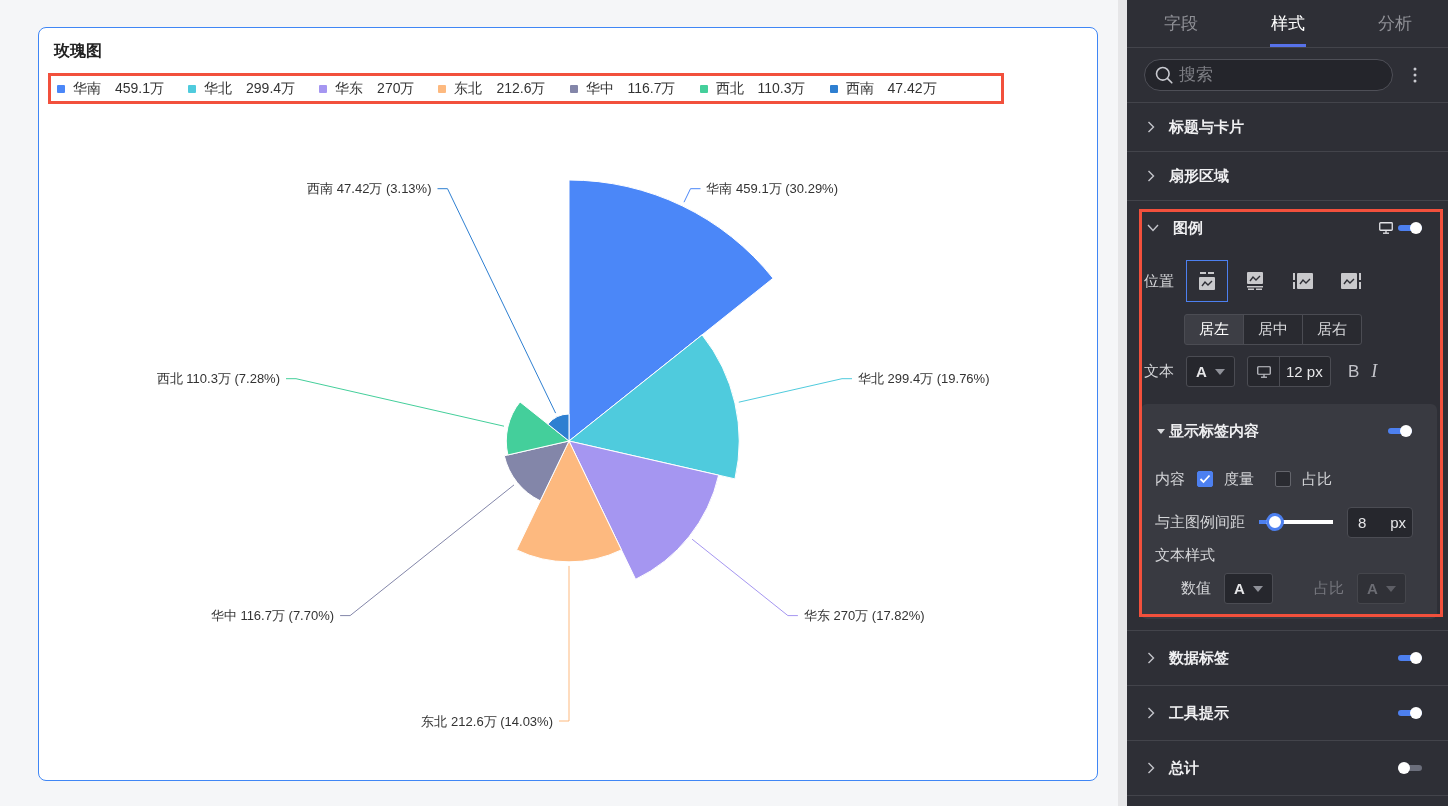 This screenshot has height=806, width=1448. I want to click on legend-value: 116.7万, so click(651, 88).